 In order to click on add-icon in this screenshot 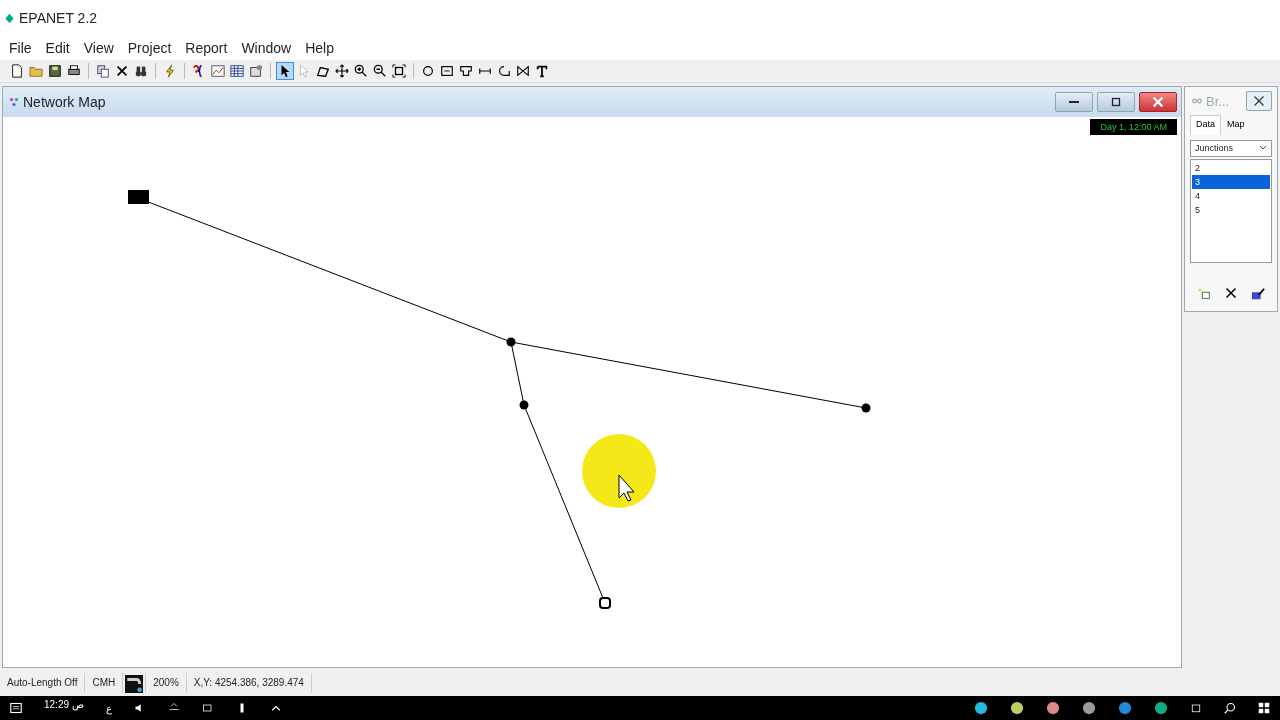, I will do `click(1204, 293)`.